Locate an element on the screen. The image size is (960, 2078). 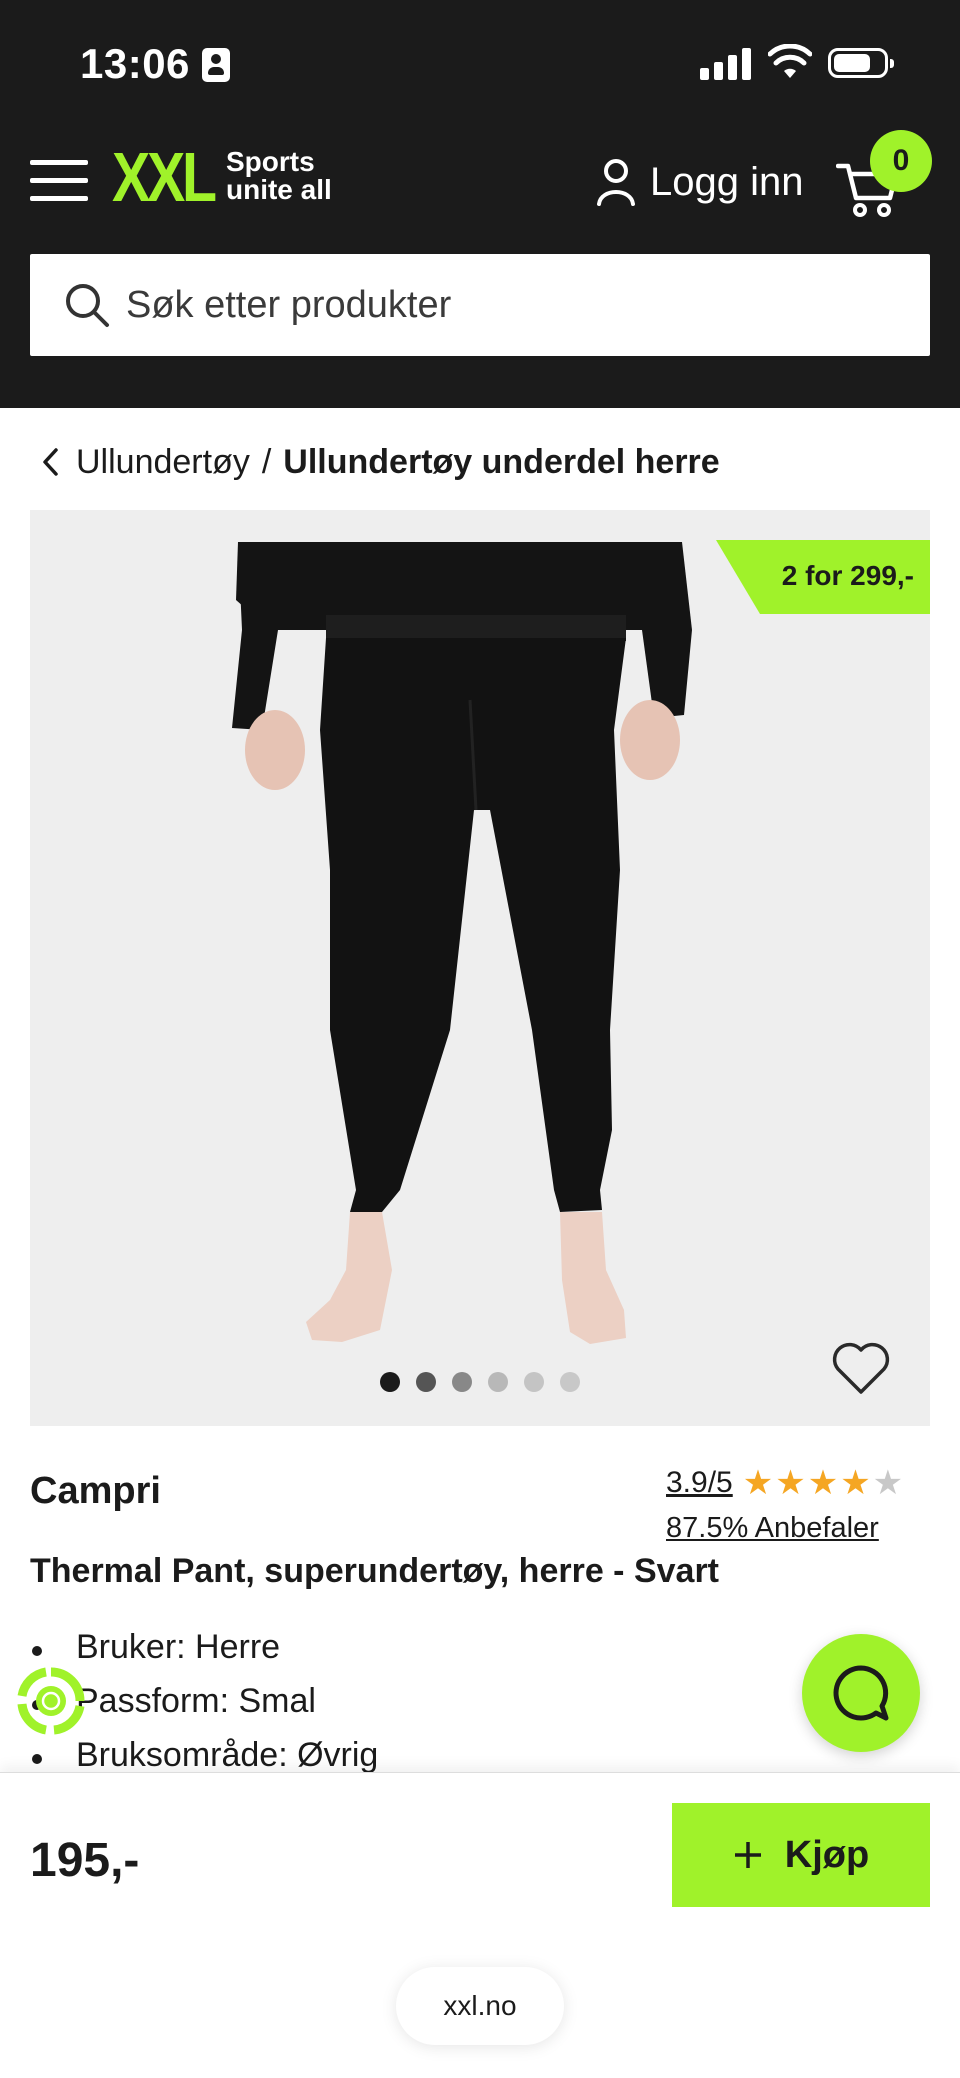
logo-tagline-line2: unite all is located at coordinates (279, 189).